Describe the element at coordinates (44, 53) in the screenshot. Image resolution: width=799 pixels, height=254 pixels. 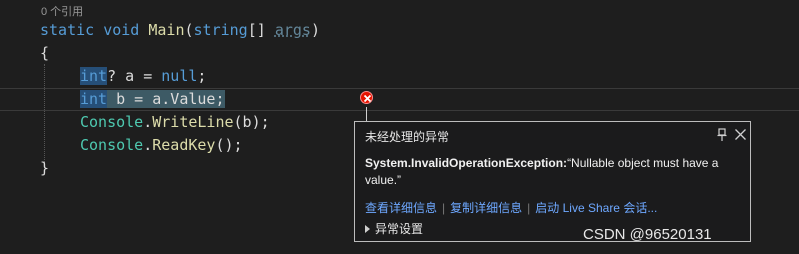
I see `code-line-open-brace: {` at that location.